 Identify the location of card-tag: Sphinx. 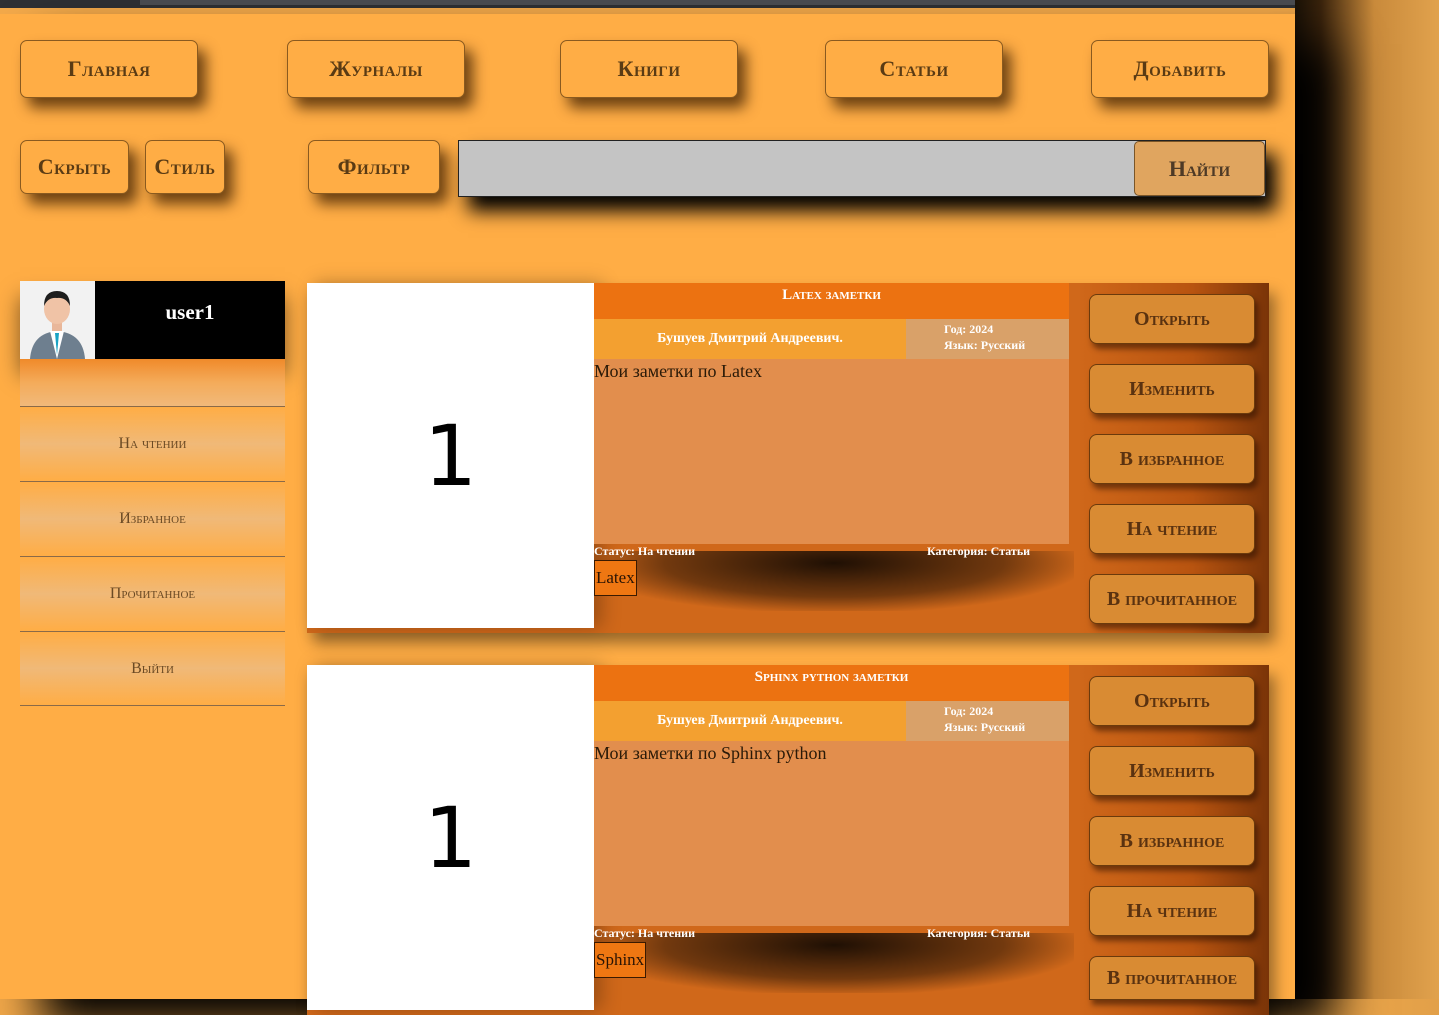
(620, 960).